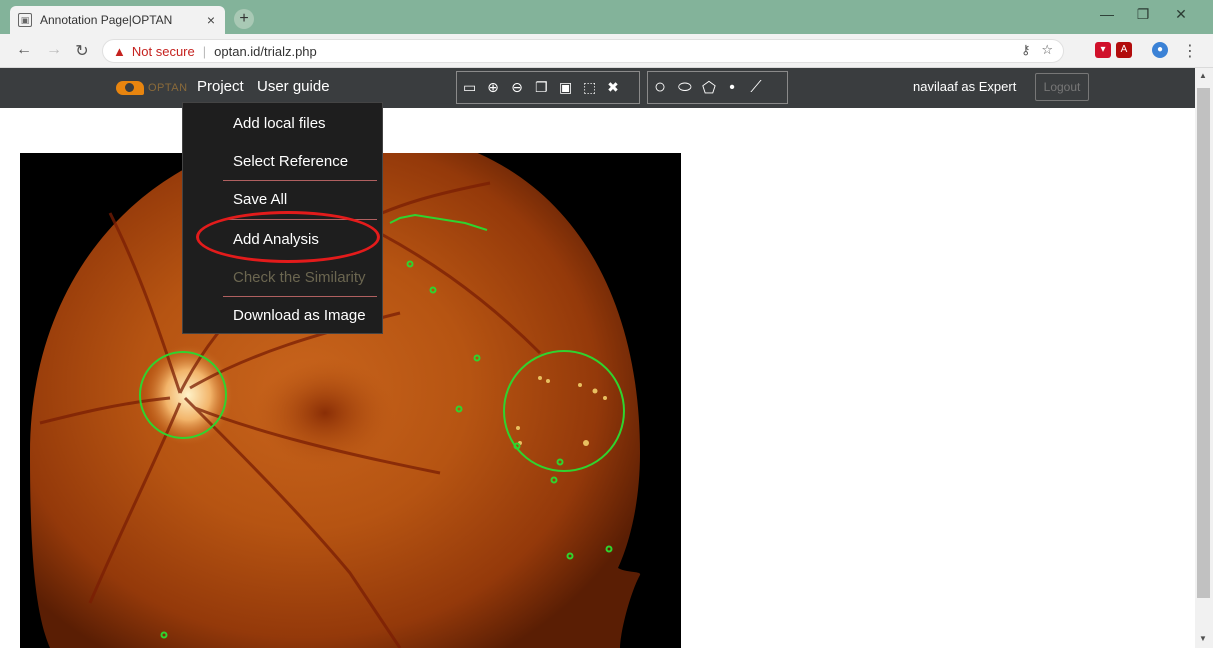 The height and width of the screenshot is (648, 1213). I want to click on page-scrollbar: ▲ ▼, so click(1204, 358).